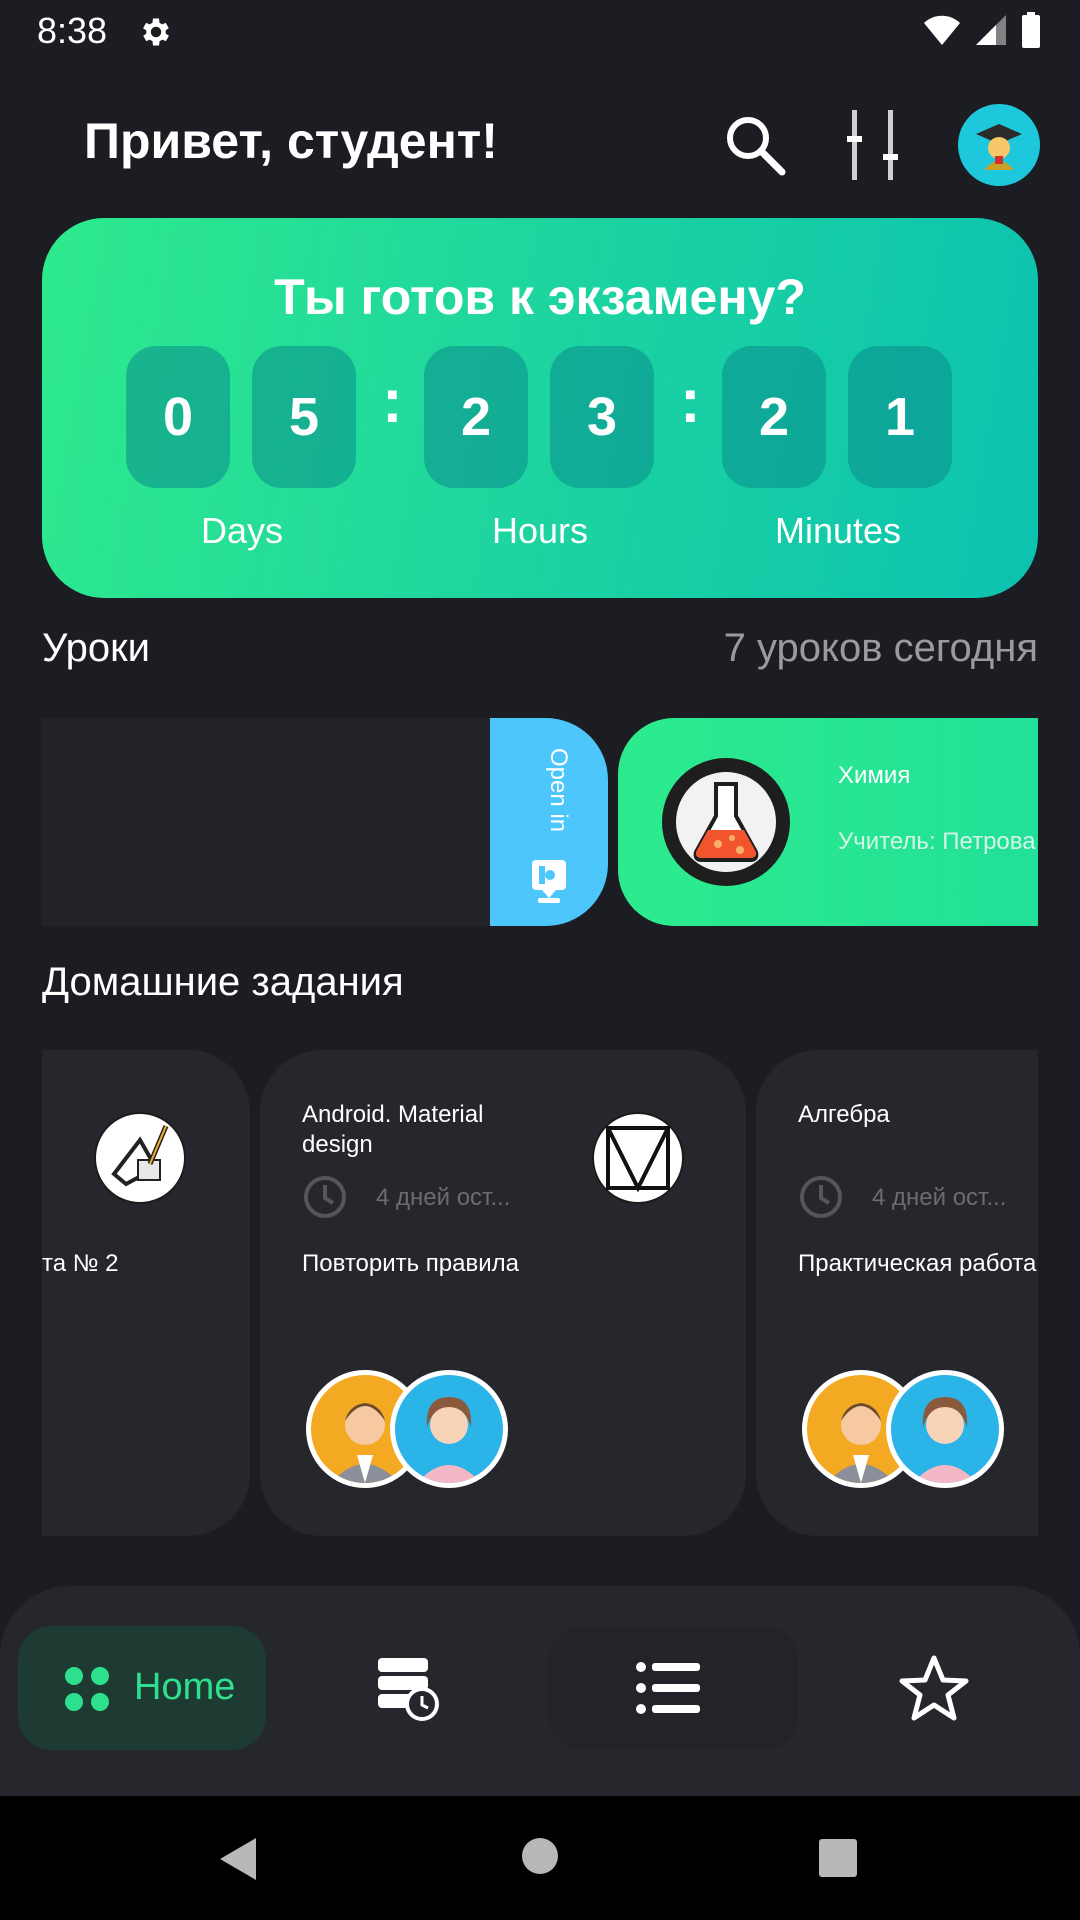 This screenshot has width=1080, height=1920. I want to click on system-navigation-bar, so click(540, 1858).